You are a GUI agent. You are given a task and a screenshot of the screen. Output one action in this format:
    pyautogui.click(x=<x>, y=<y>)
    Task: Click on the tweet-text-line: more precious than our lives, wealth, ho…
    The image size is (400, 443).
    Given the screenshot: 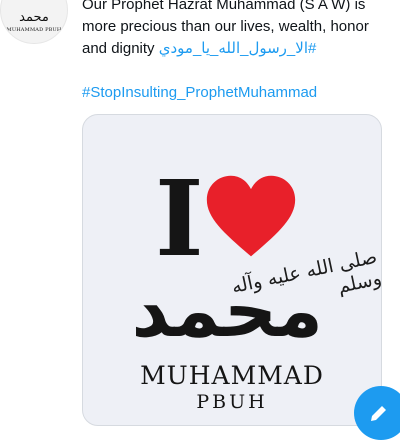 What is the action you would take?
    pyautogui.click(x=225, y=26)
    